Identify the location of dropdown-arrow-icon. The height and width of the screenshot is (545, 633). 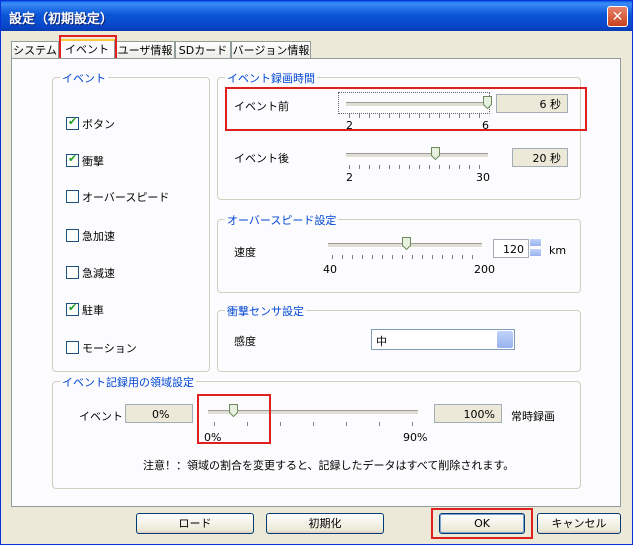
(505, 339).